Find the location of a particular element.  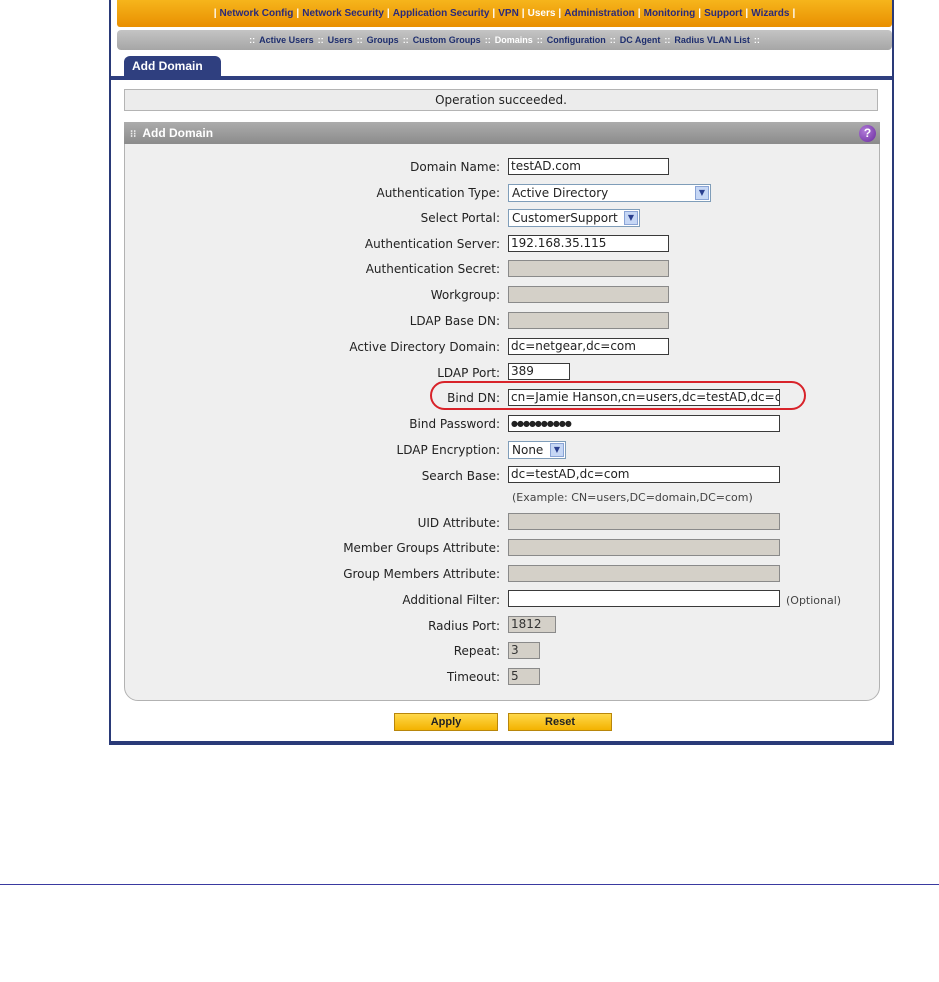

bind-password-input: ●●●●●●●●●● is located at coordinates (644, 423).